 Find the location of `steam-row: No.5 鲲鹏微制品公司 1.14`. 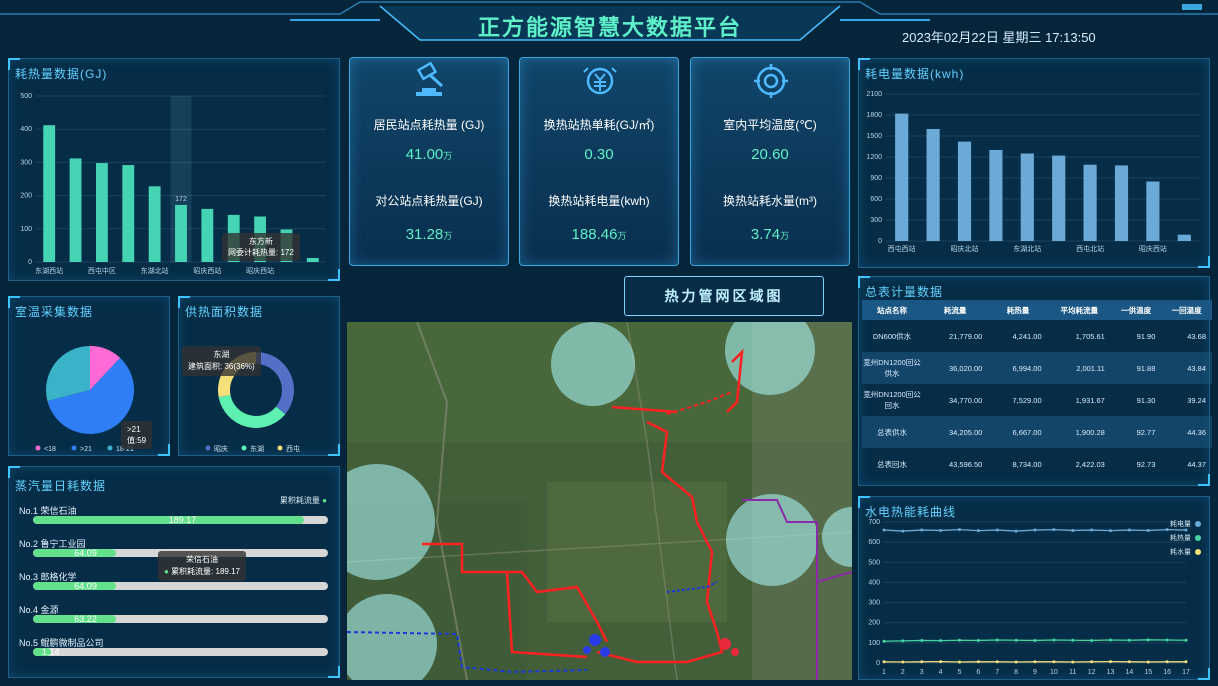

steam-row: No.5 鲲鹏微制品公司 1.14 is located at coordinates (174, 646).